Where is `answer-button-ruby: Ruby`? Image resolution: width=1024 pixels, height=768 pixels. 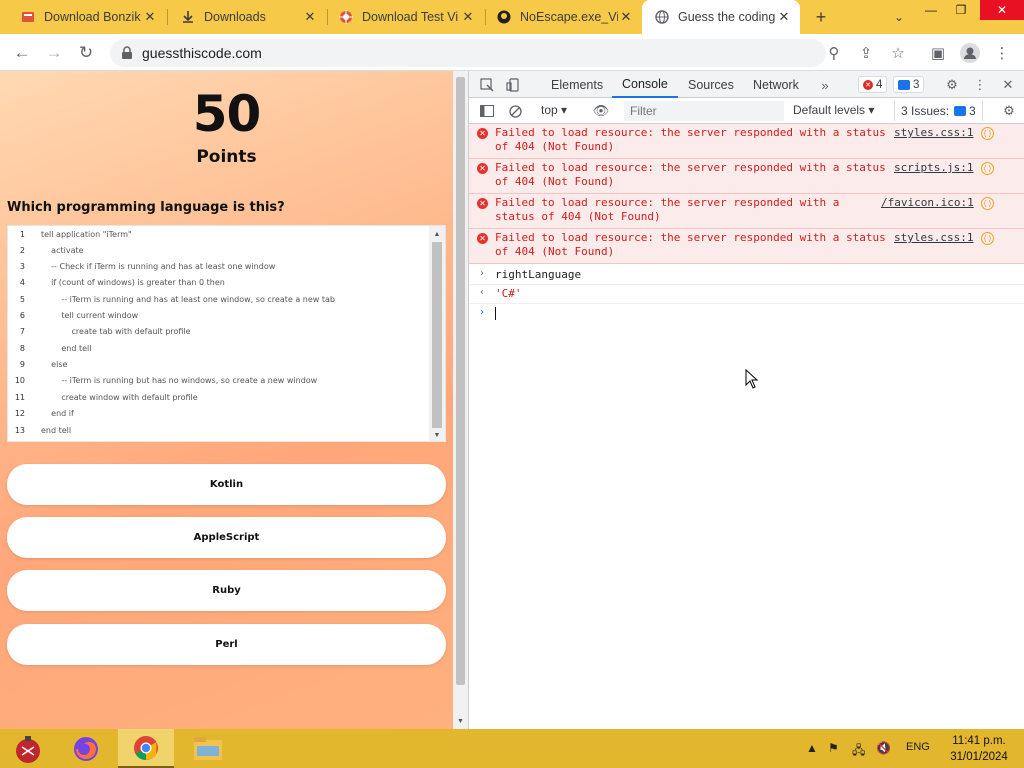
answer-button-ruby: Ruby is located at coordinates (226, 590).